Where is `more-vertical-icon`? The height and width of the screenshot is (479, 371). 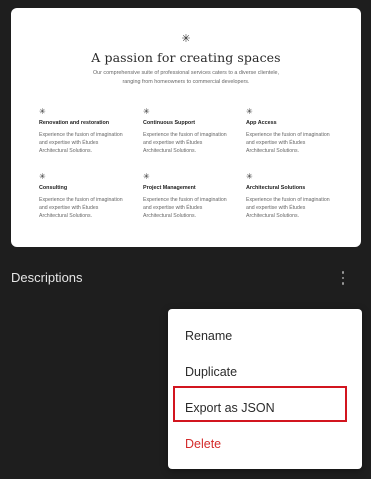
more-vertical-icon is located at coordinates (343, 278).